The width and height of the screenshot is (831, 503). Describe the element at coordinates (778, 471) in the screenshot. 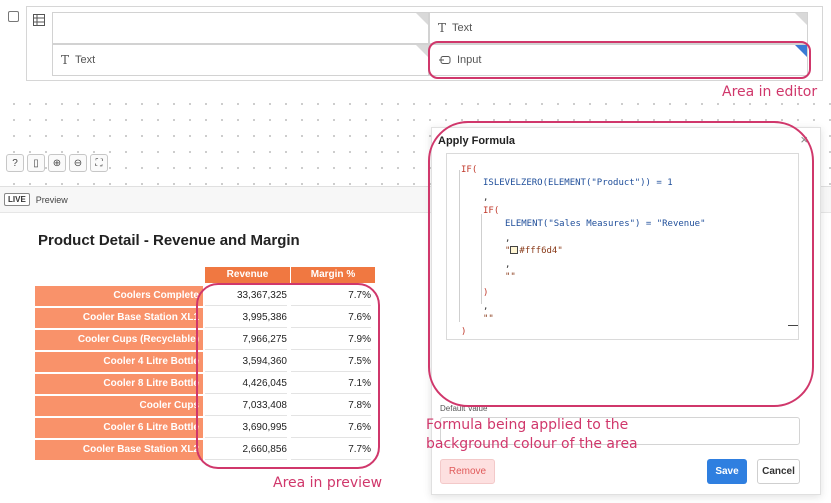

I see `cancel-button: Cancel` at that location.